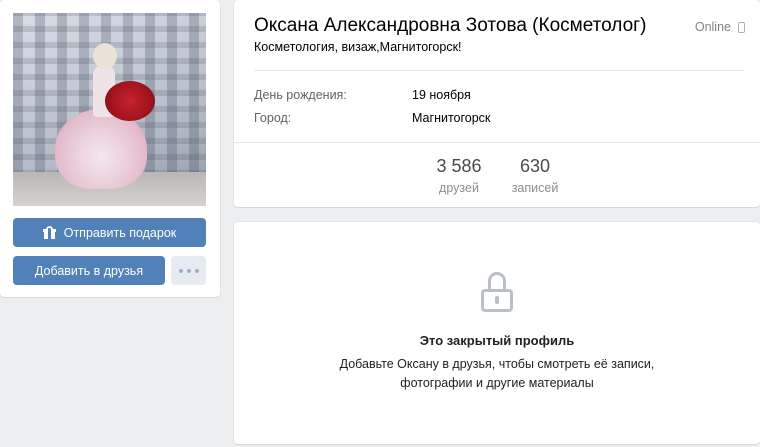 This screenshot has width=760, height=447. What do you see at coordinates (450, 25) in the screenshot?
I see `profile-name: Оксана Александровна Зотова (Косметолог)` at bounding box center [450, 25].